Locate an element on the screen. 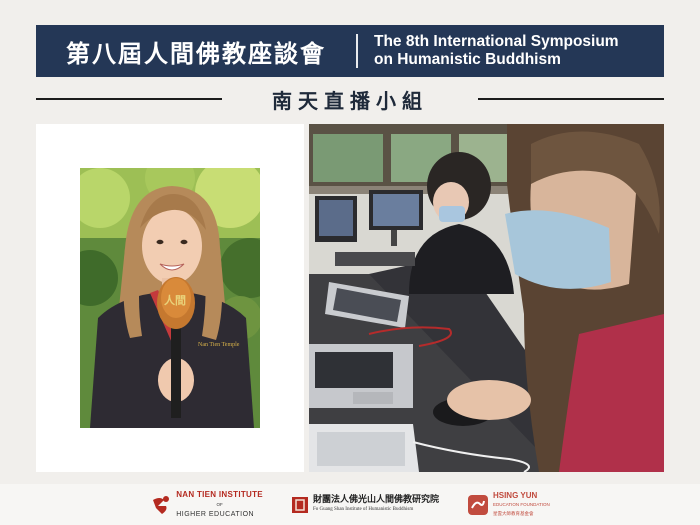 The width and height of the screenshot is (700, 525). title-zh: 第八屆人間佛教座談會 is located at coordinates (196, 53).